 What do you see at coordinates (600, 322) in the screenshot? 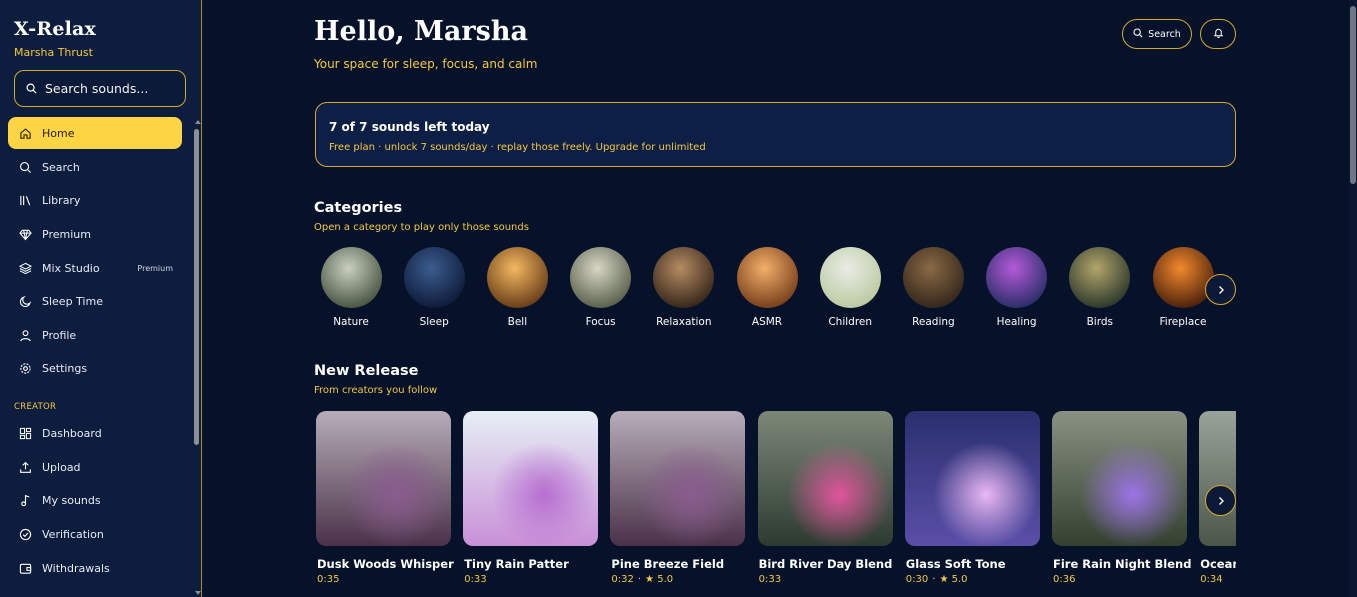
I see `category-label: Focus` at bounding box center [600, 322].